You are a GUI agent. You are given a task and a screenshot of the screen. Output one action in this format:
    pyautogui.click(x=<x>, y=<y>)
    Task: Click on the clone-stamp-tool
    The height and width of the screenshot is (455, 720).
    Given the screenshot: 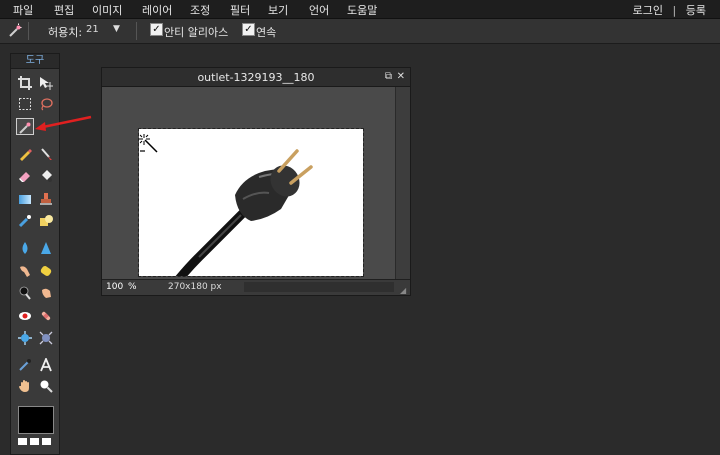 What is the action you would take?
    pyautogui.click(x=46, y=198)
    